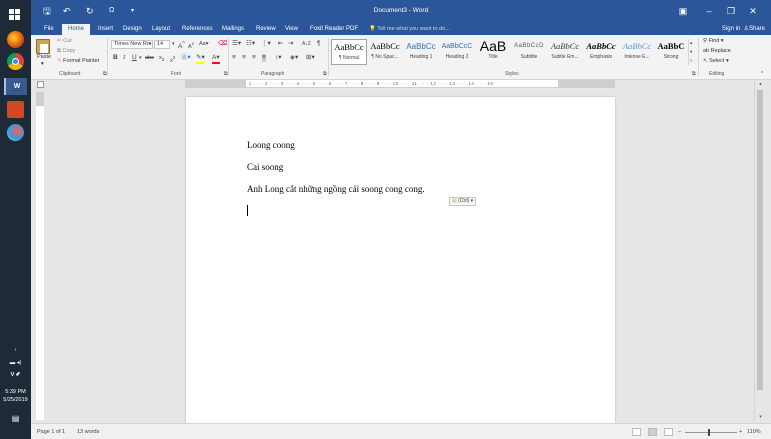 The image size is (771, 439). I want to click on tab-view: View, so click(291, 29).